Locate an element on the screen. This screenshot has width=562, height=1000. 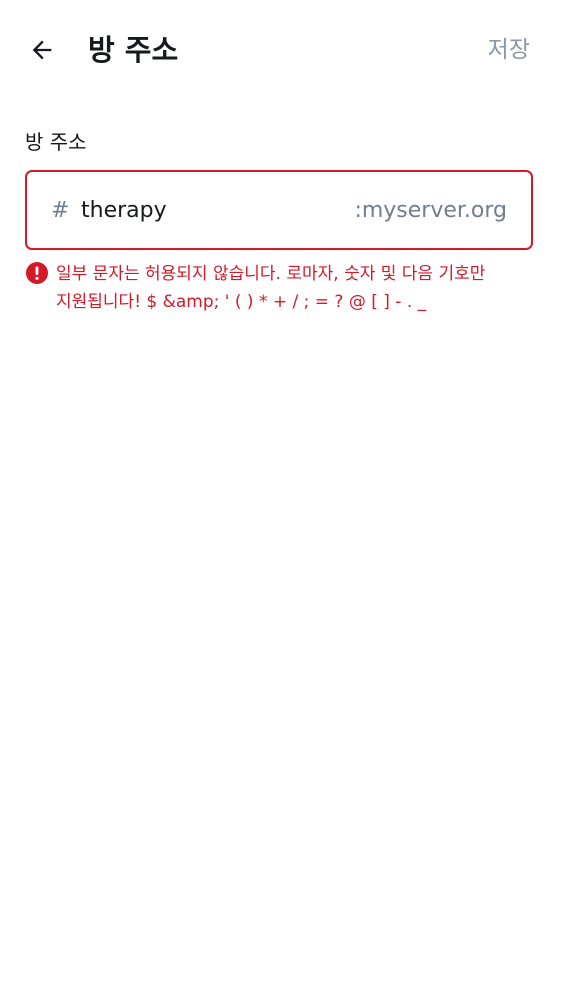
room-address-field: # :myserver.org is located at coordinates (279, 210).